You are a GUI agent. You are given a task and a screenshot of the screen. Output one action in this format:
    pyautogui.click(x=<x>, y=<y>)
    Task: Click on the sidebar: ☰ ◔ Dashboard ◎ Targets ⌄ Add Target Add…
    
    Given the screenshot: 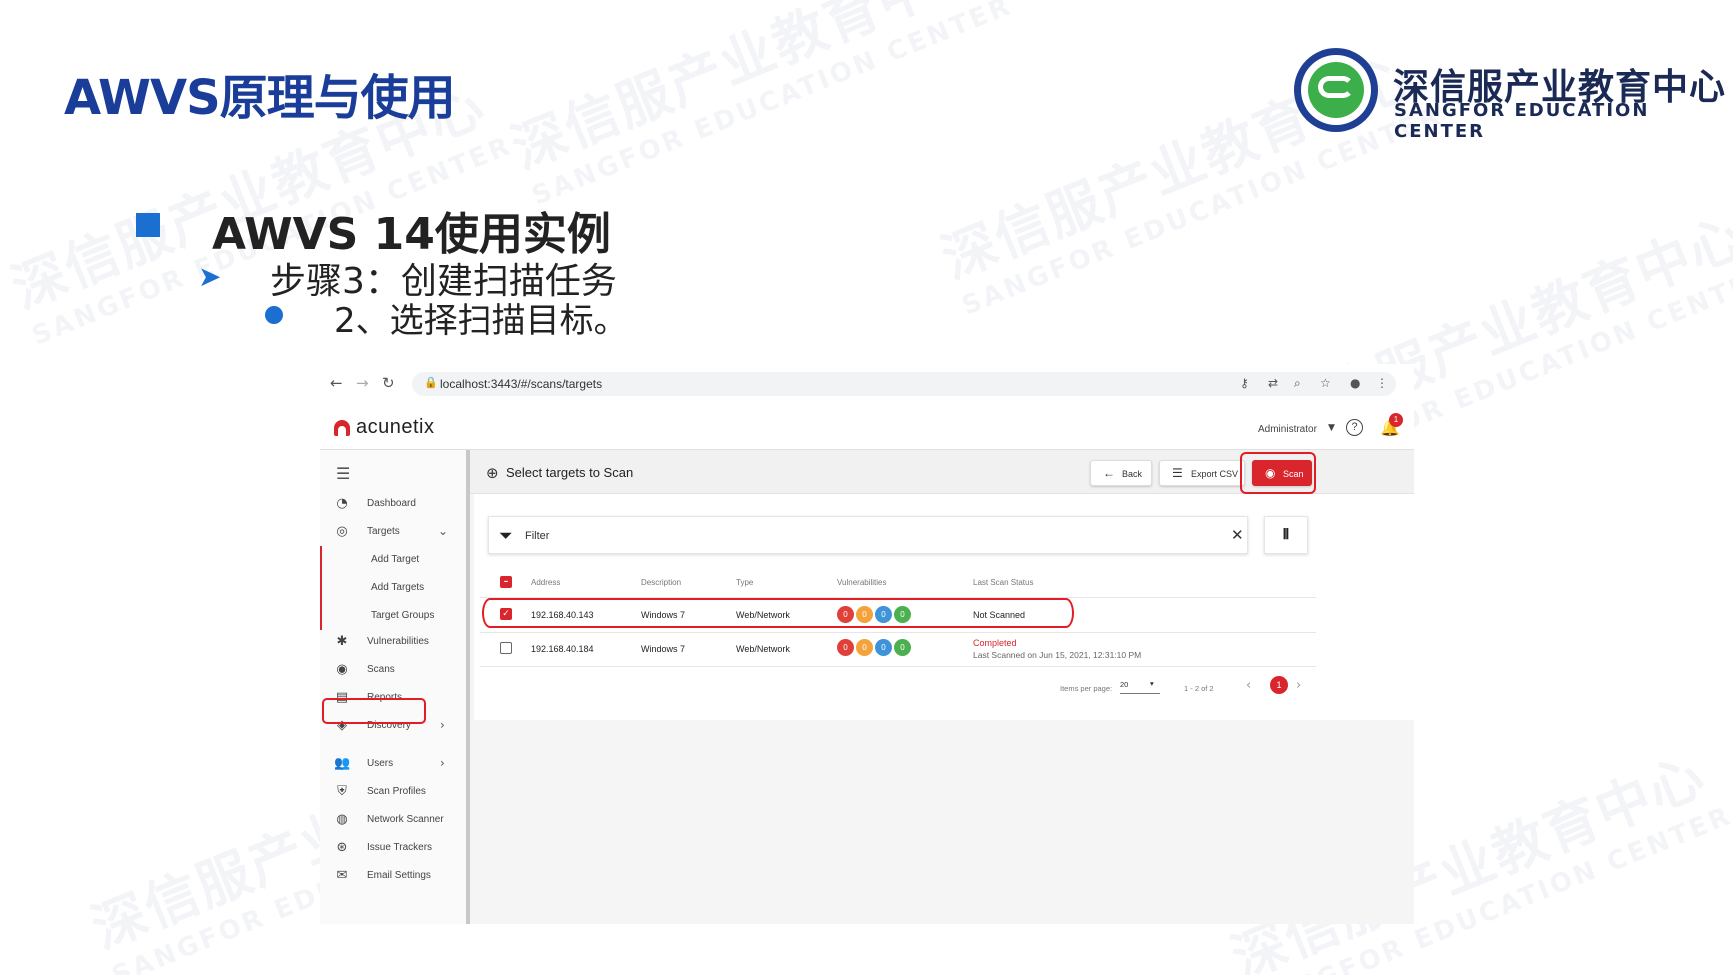 What is the action you would take?
    pyautogui.click(x=395, y=687)
    